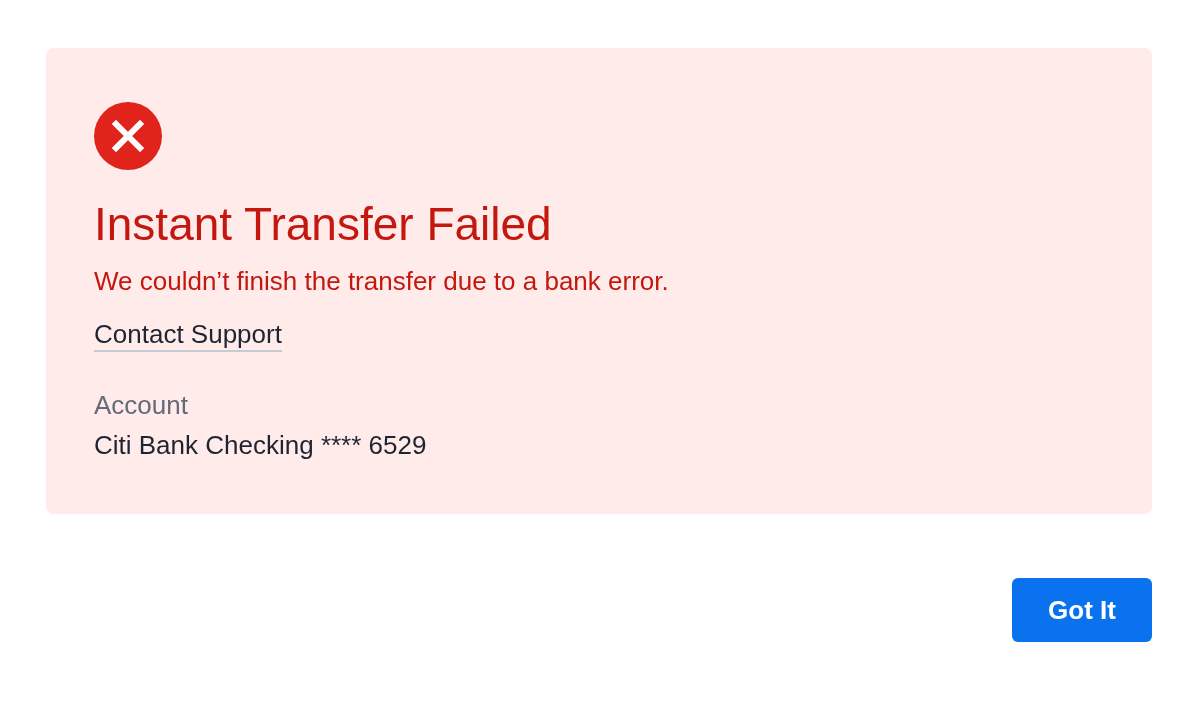  Describe the element at coordinates (1082, 610) in the screenshot. I see `got-it-button: Got It` at that location.